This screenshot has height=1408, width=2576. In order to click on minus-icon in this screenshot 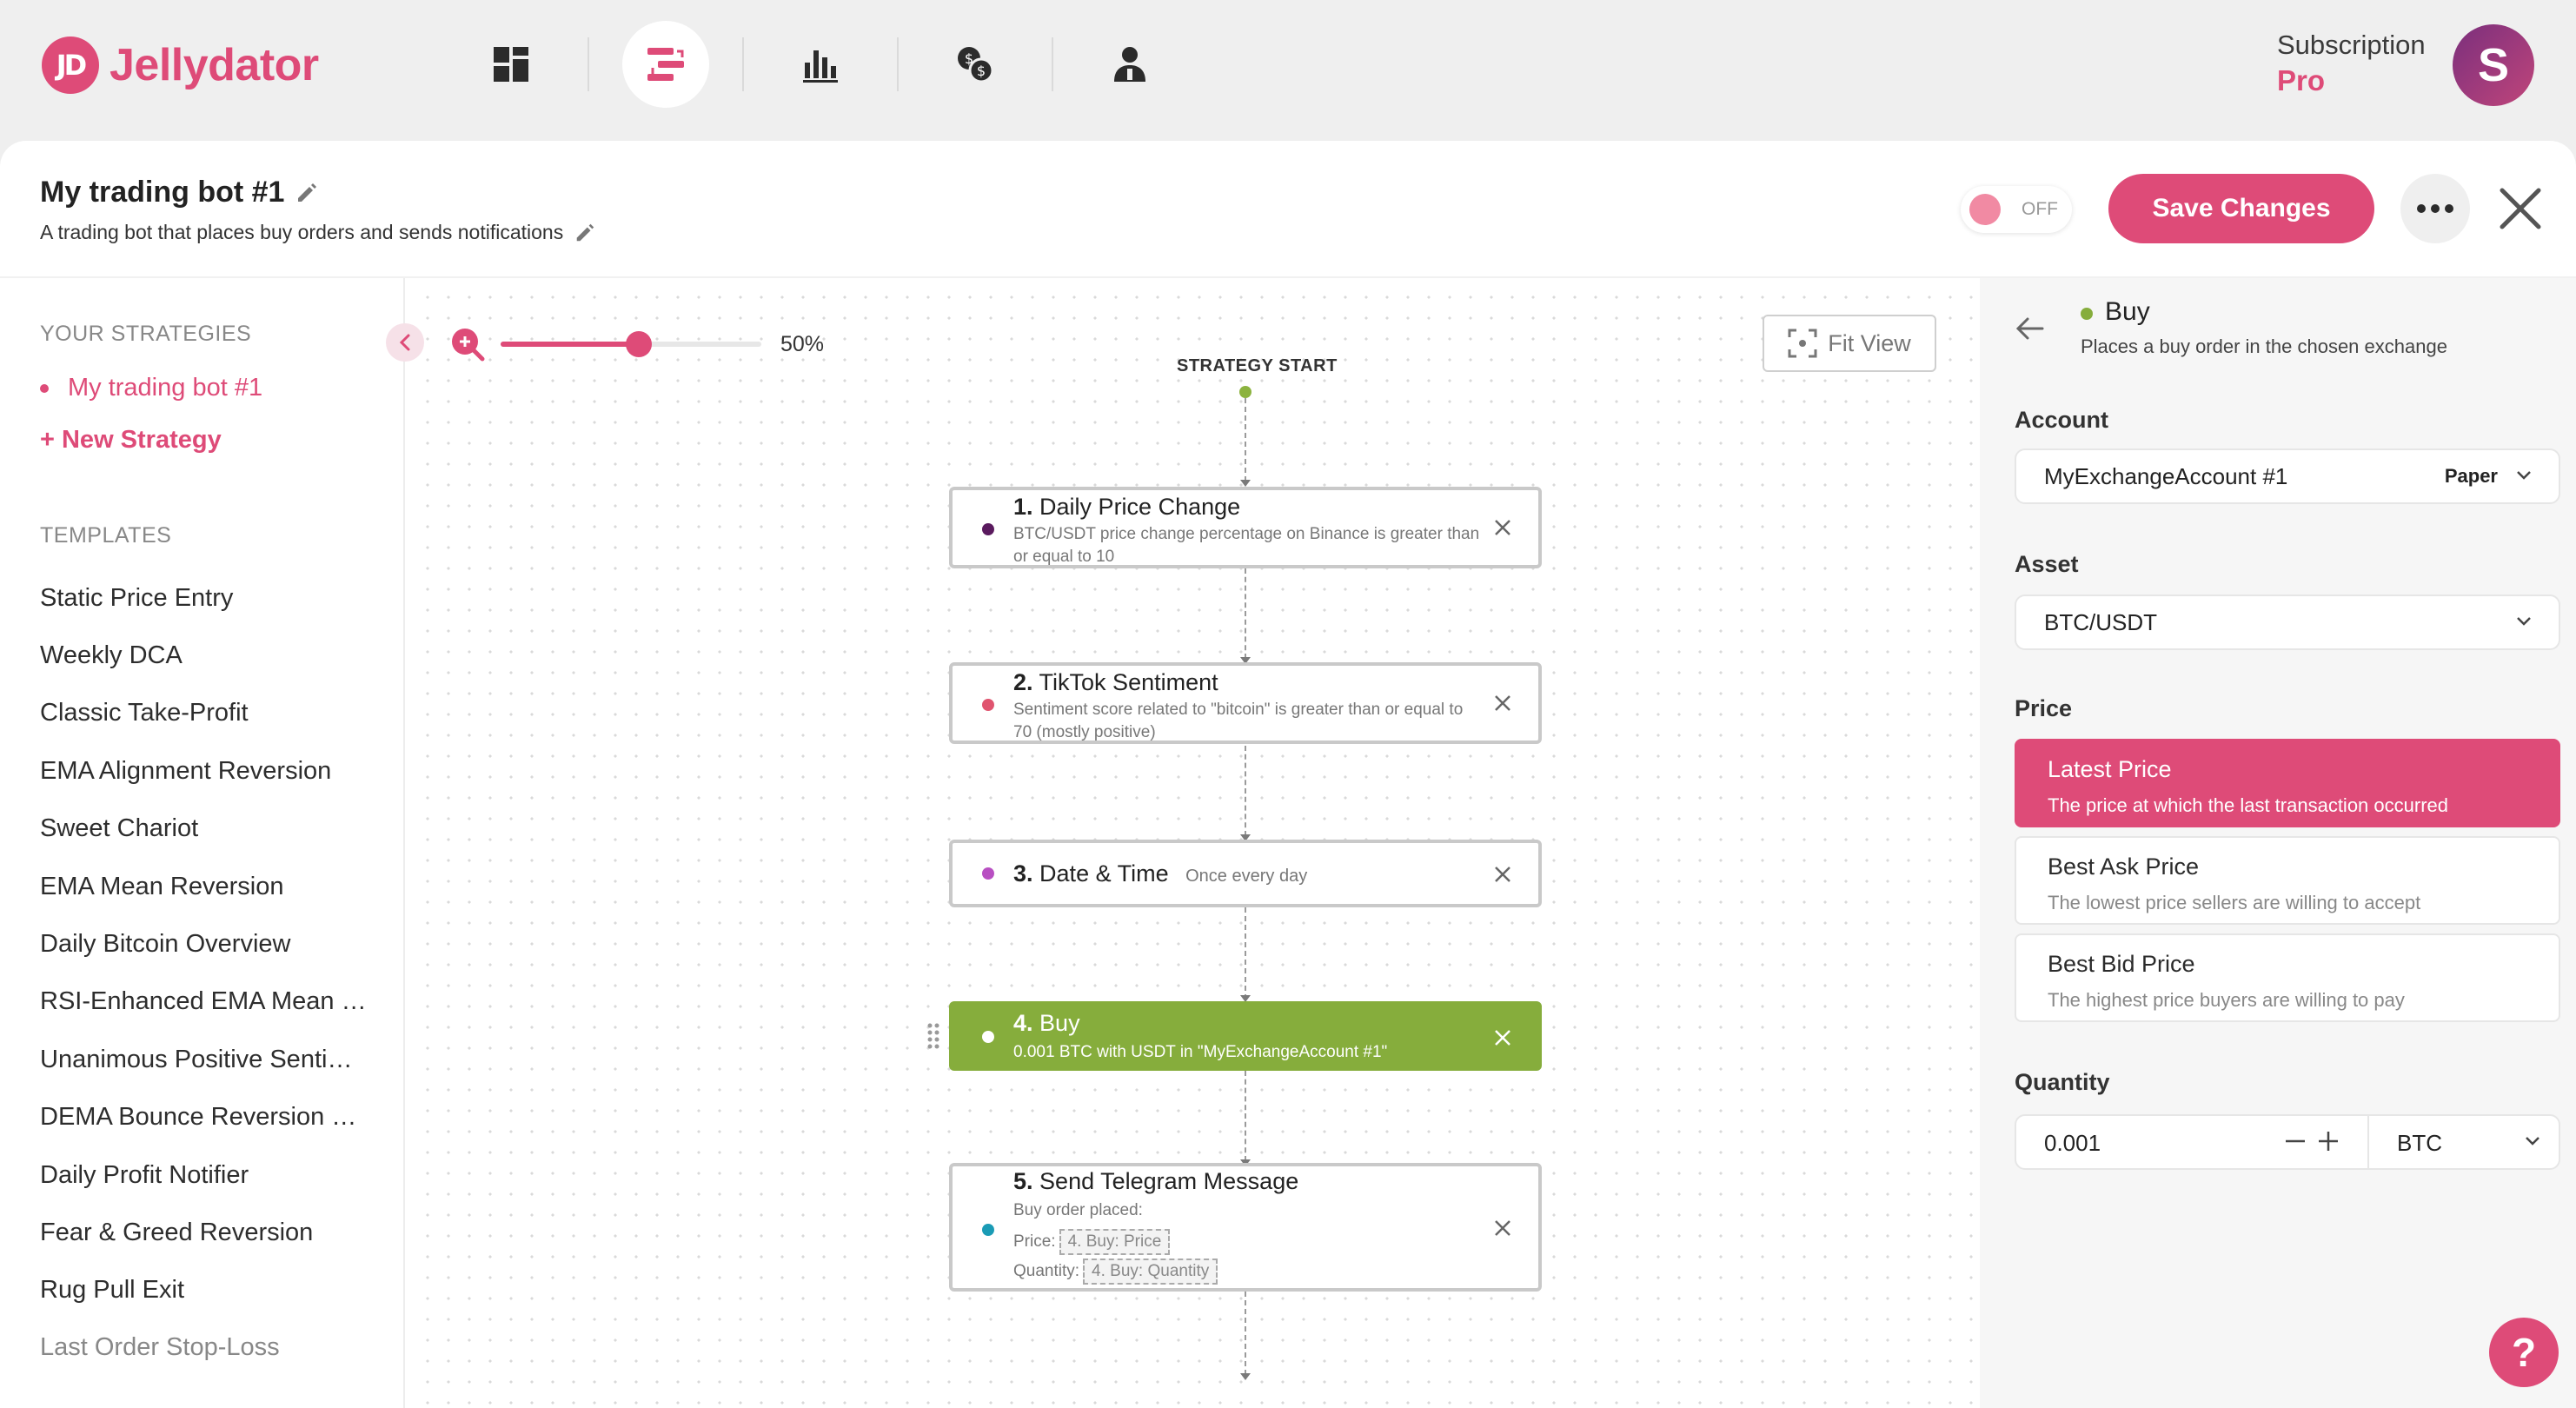, I will do `click(2295, 1141)`.